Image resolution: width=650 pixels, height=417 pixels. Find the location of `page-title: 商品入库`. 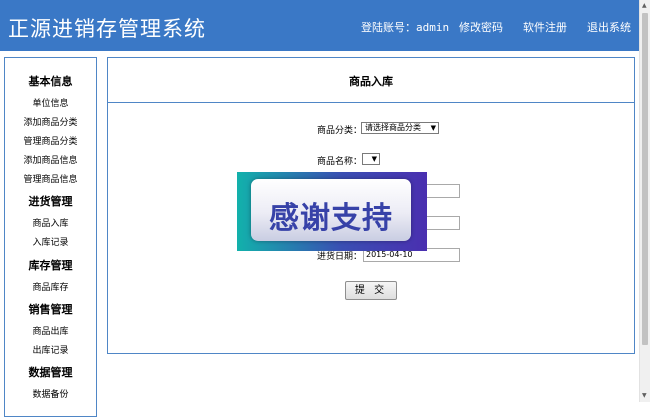

page-title: 商品入库 is located at coordinates (371, 81).